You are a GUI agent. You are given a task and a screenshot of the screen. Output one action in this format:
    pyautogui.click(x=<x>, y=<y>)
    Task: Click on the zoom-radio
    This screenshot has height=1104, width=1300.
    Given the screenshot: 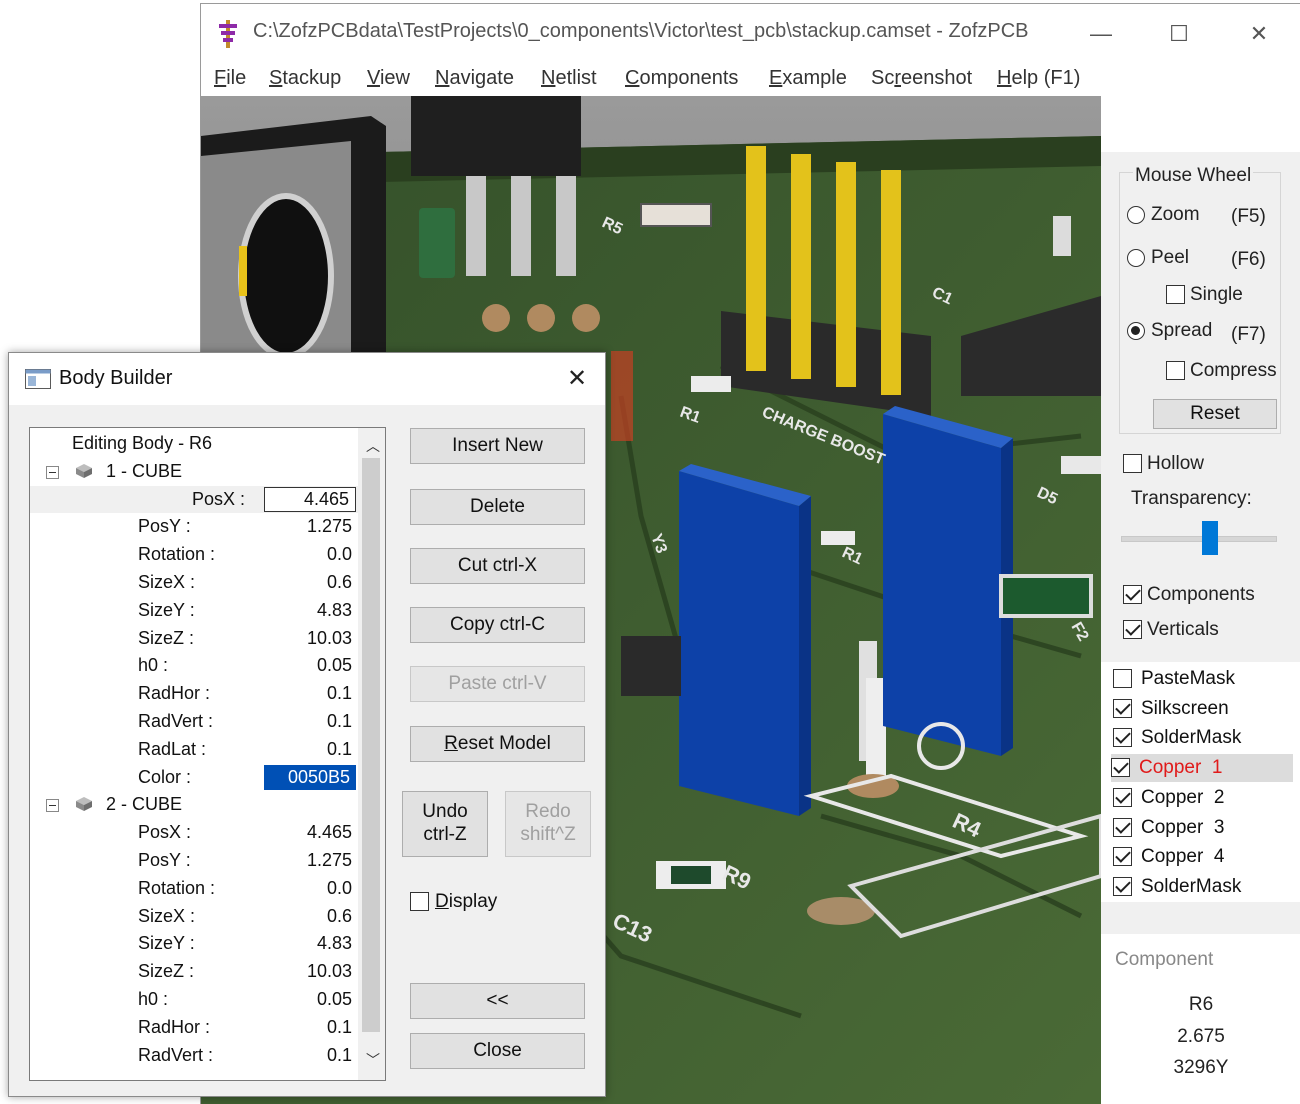 What is the action you would take?
    pyautogui.click(x=1136, y=215)
    